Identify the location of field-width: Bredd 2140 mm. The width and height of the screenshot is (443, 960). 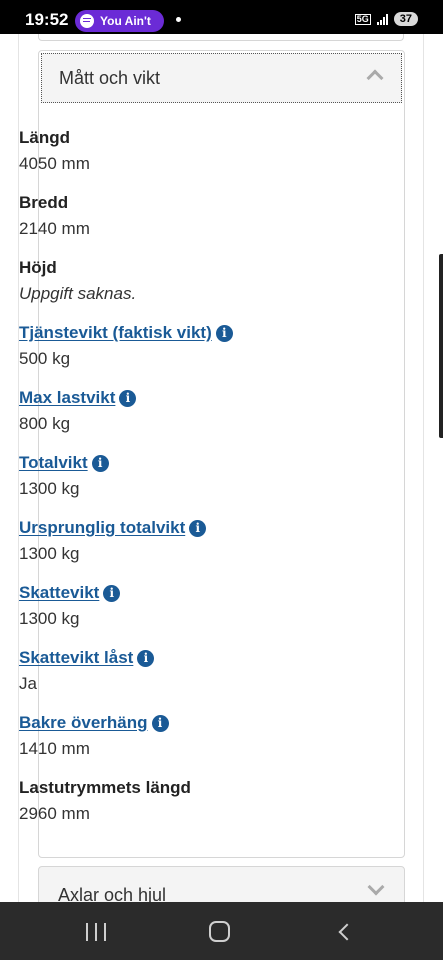
(184, 222).